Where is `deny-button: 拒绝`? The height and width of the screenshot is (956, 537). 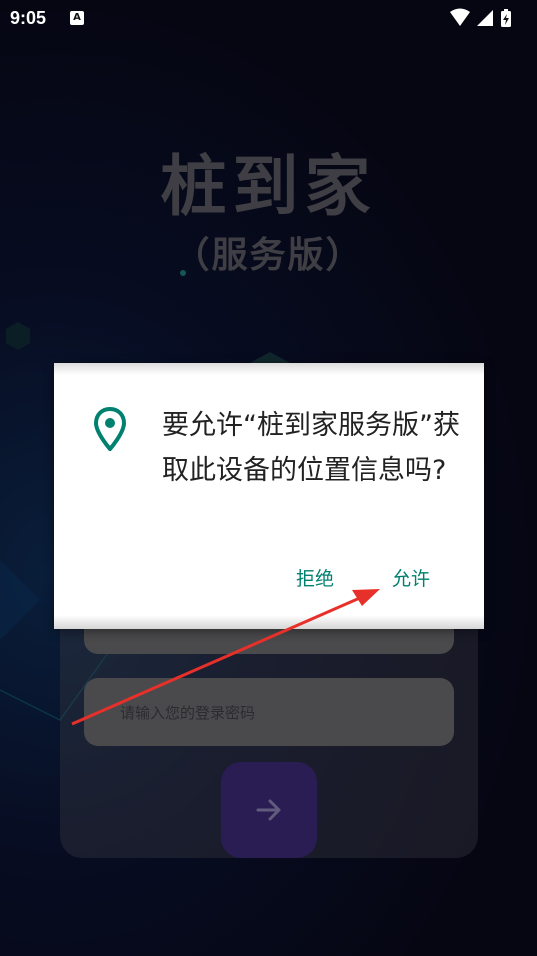
deny-button: 拒绝 is located at coordinates (315, 577).